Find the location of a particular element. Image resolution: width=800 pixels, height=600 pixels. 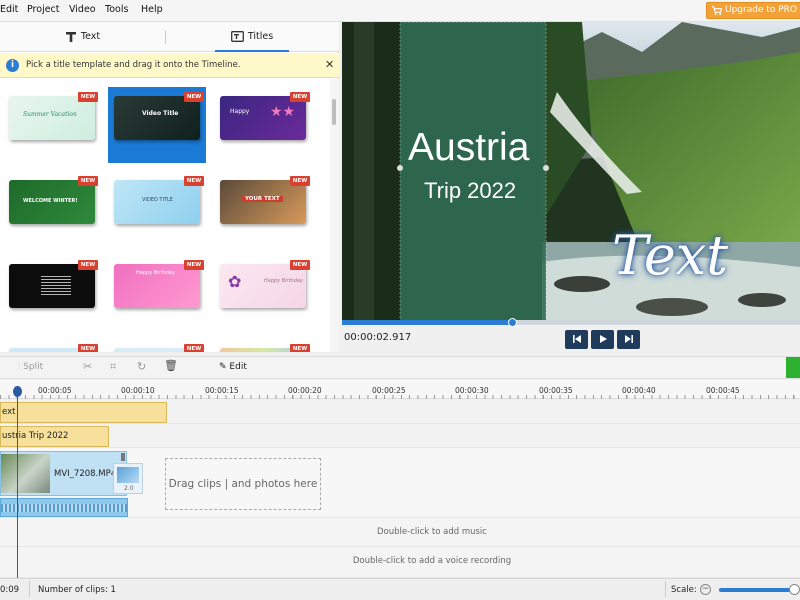

rotate-icon: ↻ is located at coordinates (141, 366).